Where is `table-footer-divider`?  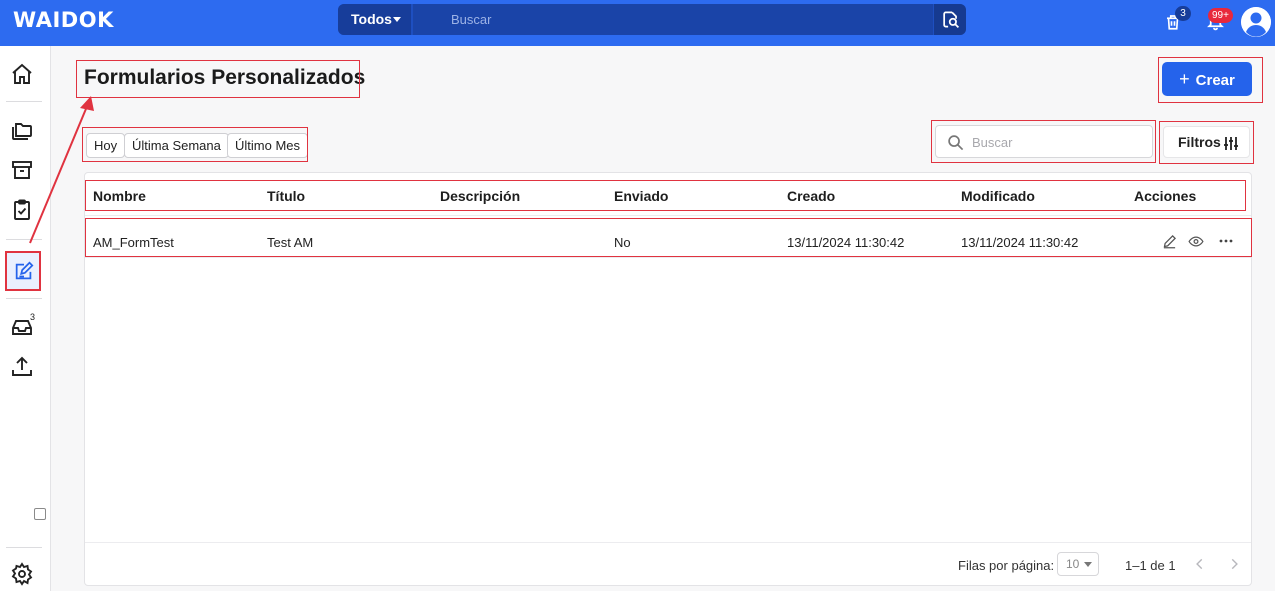
table-footer-divider is located at coordinates (668, 542).